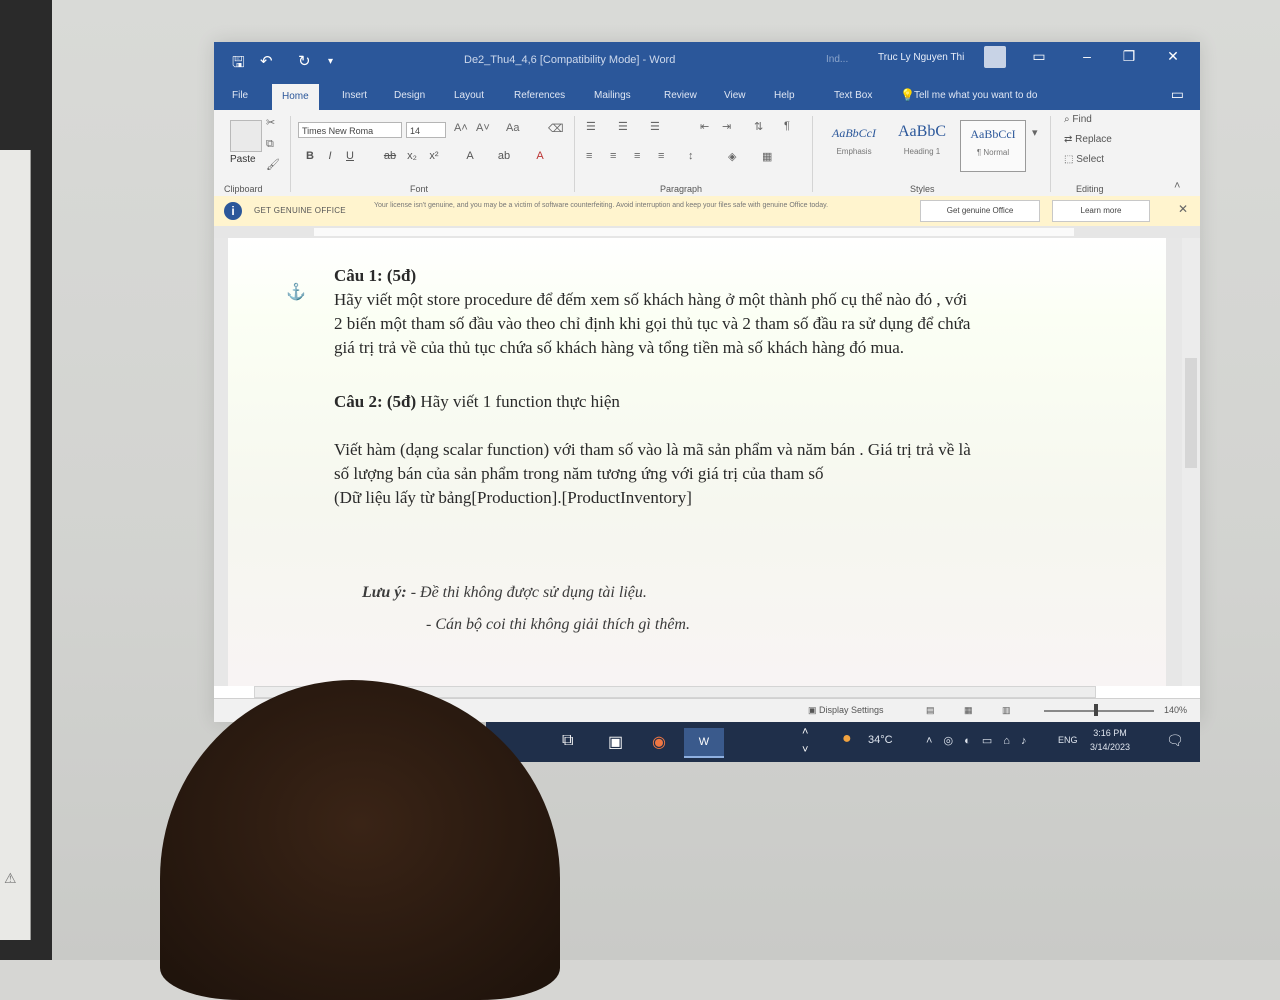 The width and height of the screenshot is (1280, 1000). What do you see at coordinates (767, 156) in the screenshot?
I see `borders-icon: ▦` at bounding box center [767, 156].